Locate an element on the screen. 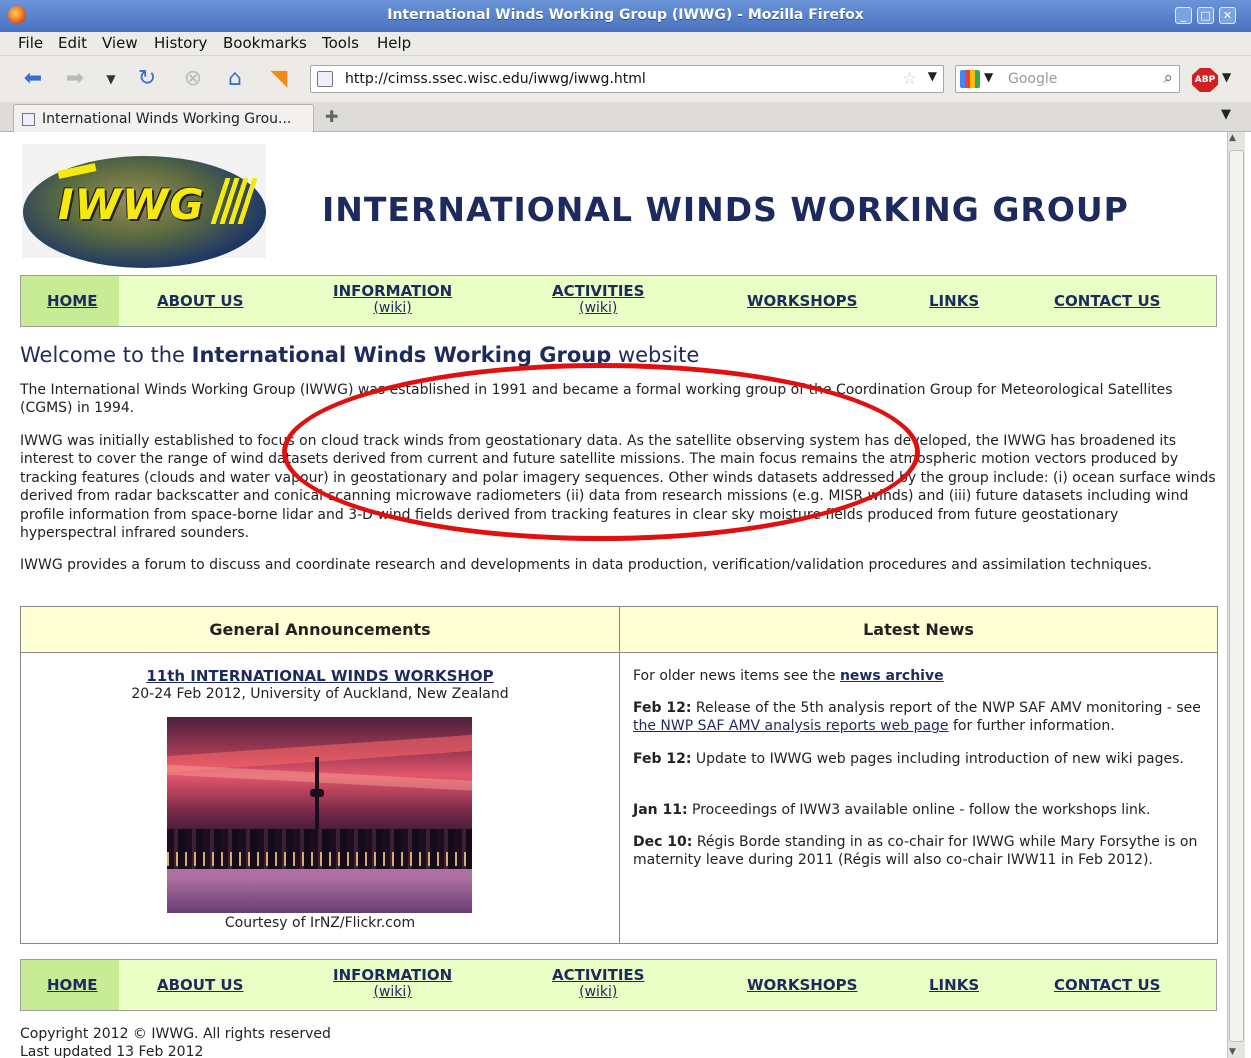  workshop-title-link: 11th INTERNATIONAL WINDS WORKSHOP is located at coordinates (320, 676).